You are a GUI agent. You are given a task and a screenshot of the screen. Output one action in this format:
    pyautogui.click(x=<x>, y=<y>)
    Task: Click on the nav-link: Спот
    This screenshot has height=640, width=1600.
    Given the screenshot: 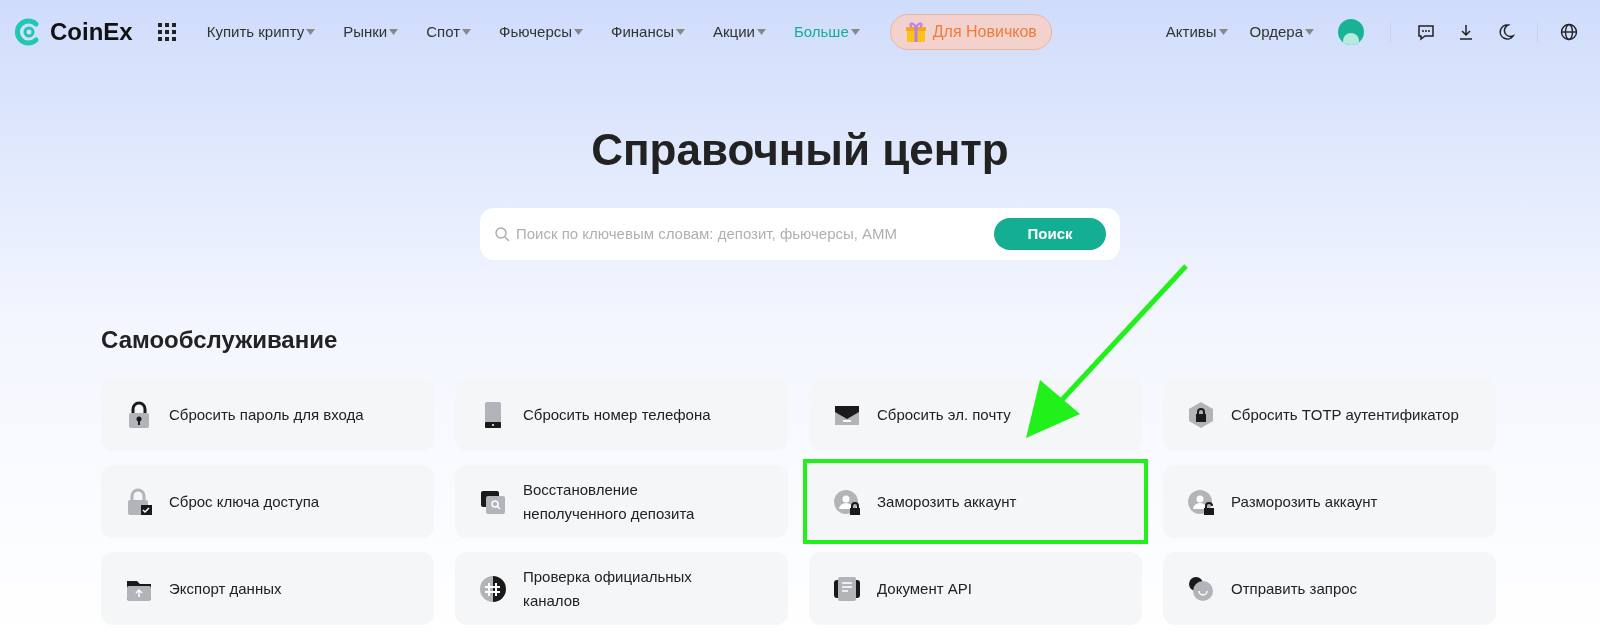 What is the action you would take?
    pyautogui.click(x=449, y=32)
    